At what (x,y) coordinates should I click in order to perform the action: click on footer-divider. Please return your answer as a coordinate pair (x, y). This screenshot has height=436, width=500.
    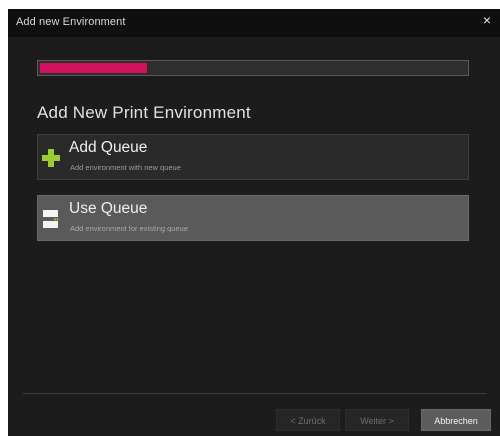
    Looking at the image, I should click on (255, 393).